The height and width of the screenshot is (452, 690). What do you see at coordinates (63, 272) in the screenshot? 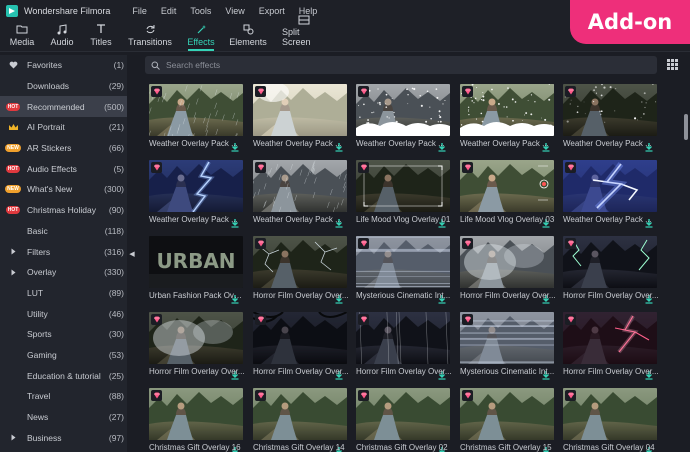
I see `sidebar-item-overlay: Overlay (330)` at bounding box center [63, 272].